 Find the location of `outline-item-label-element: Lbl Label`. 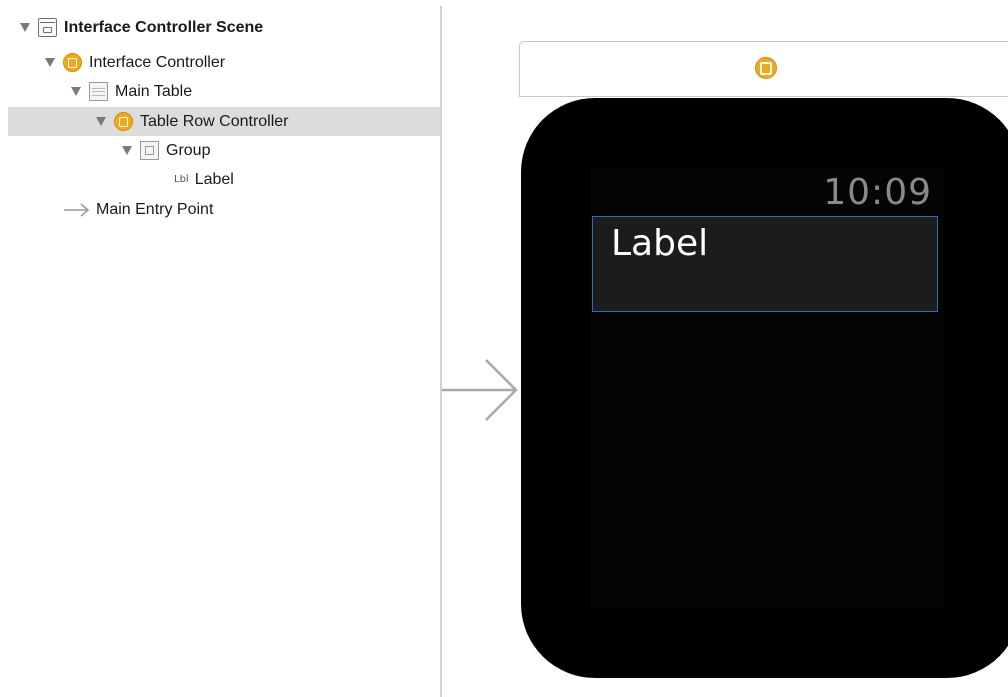

outline-item-label-element: Lbl Label is located at coordinates (224, 179).